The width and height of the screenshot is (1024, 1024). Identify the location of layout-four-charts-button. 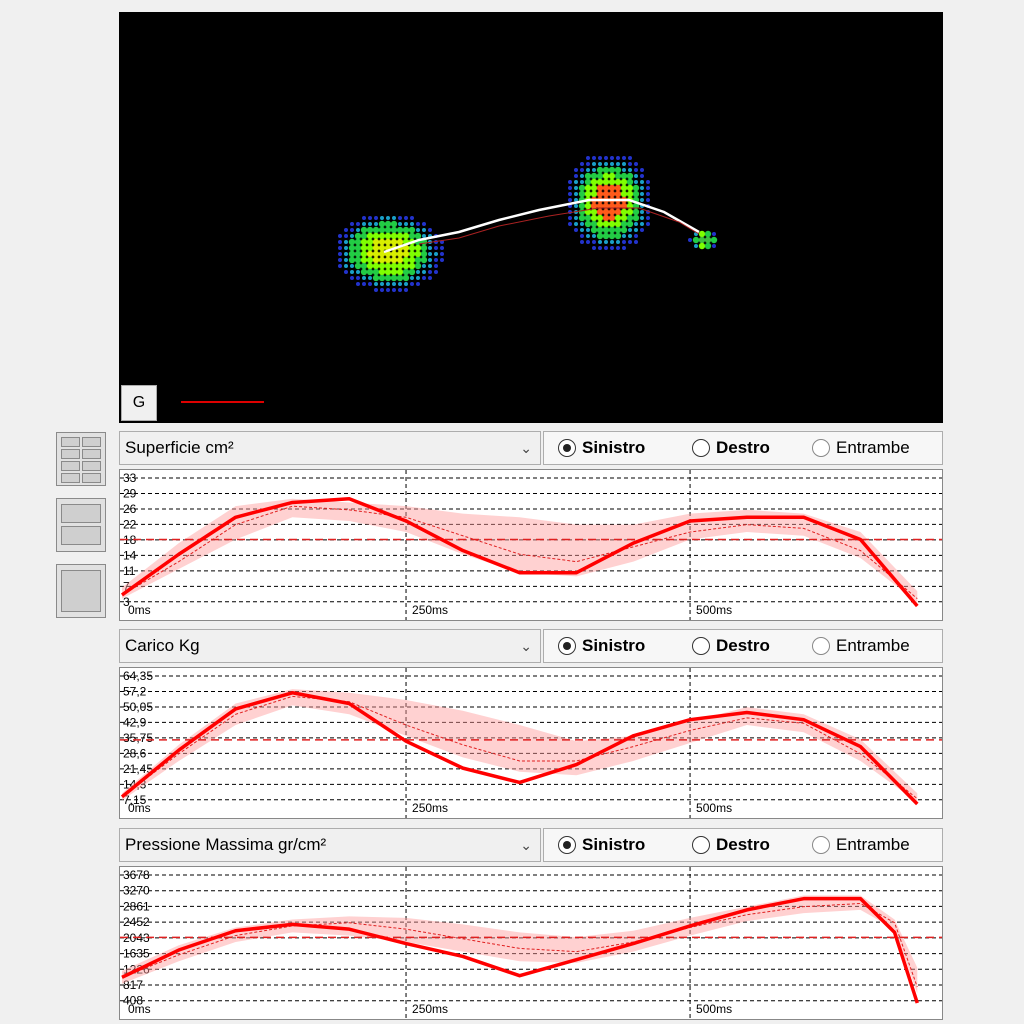
(81, 459).